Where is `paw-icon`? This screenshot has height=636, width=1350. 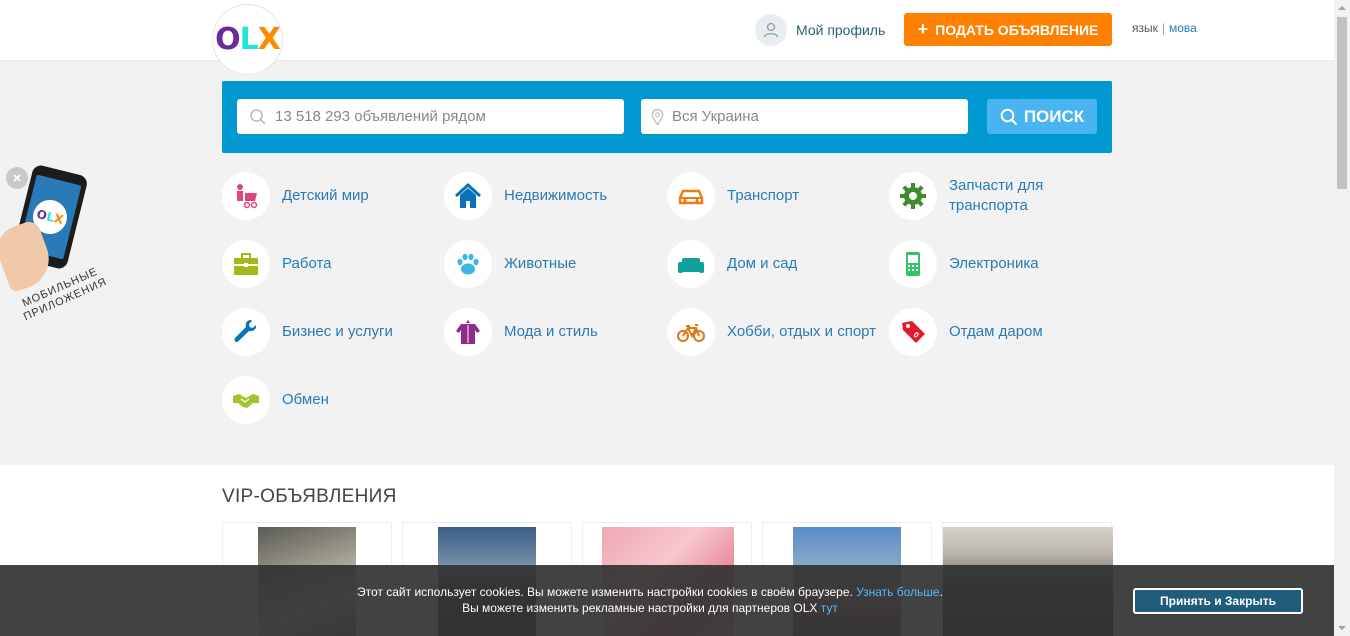 paw-icon is located at coordinates (468, 264).